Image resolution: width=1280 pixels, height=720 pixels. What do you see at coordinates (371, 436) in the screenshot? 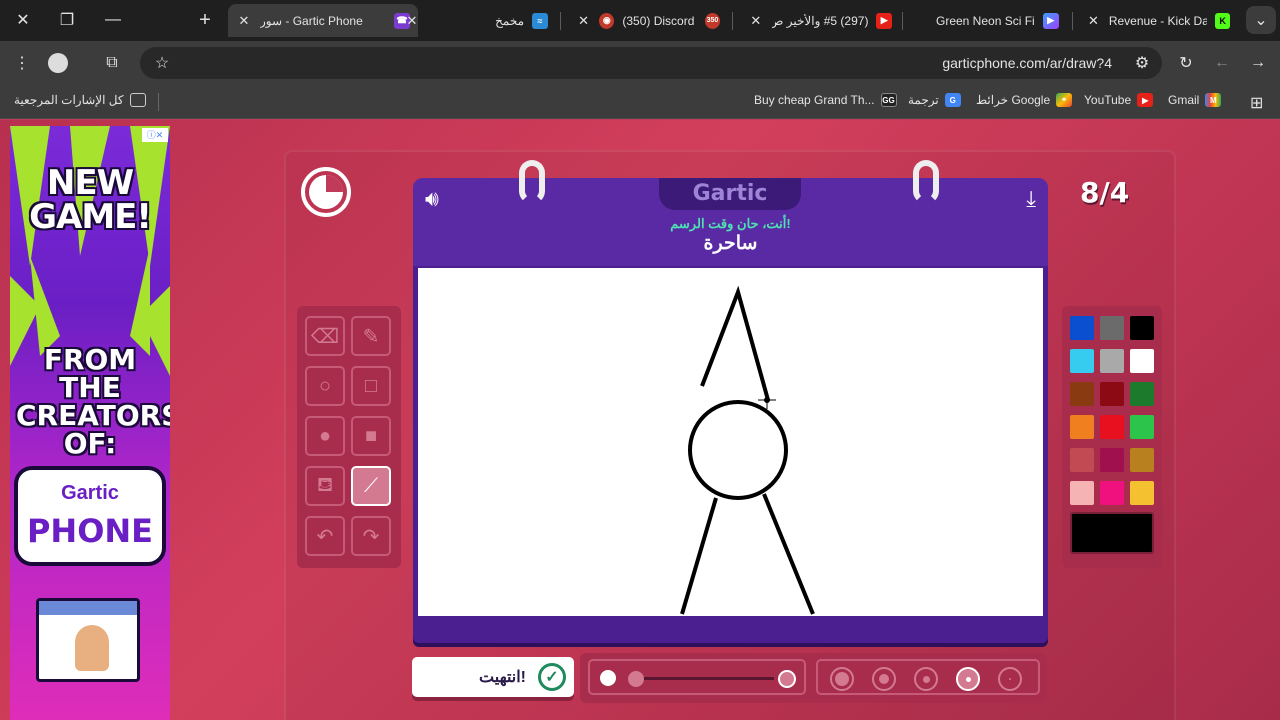
I see `square-filled-icon: ■` at bounding box center [371, 436].